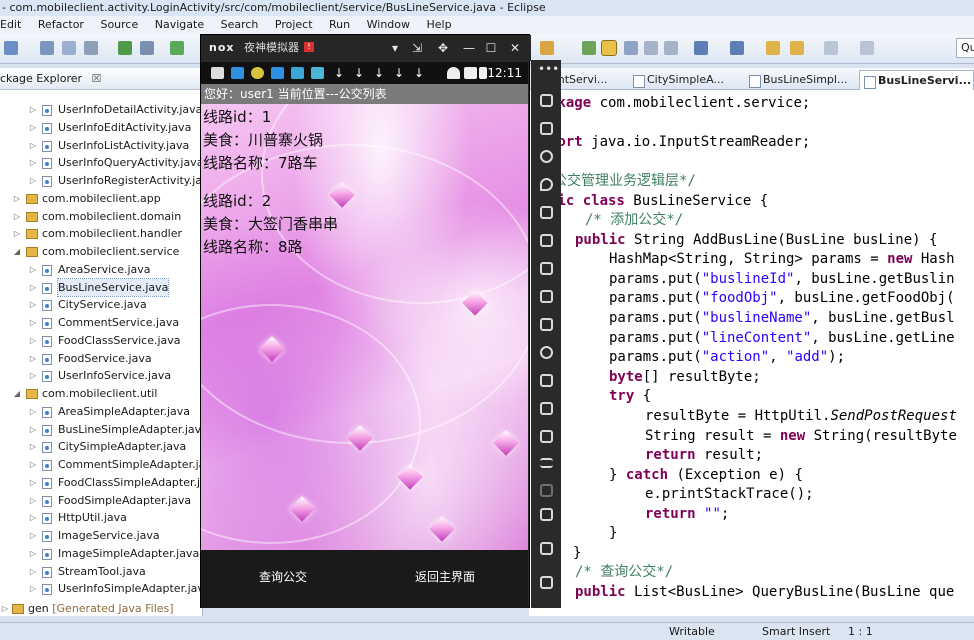  Describe the element at coordinates (773, 48) in the screenshot. I see `back-icon` at that location.